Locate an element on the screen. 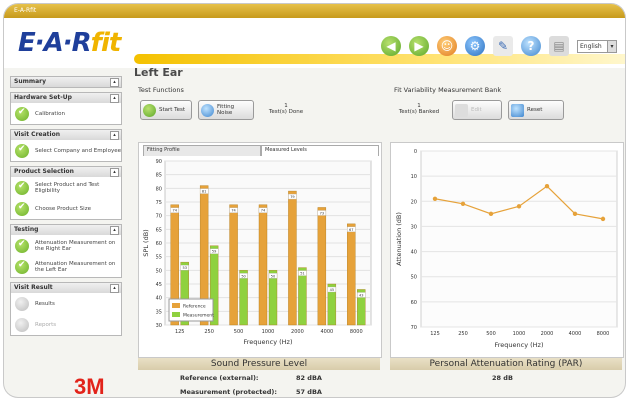 This screenshot has height=401, width=629. reset-button: Reset is located at coordinates (536, 110).